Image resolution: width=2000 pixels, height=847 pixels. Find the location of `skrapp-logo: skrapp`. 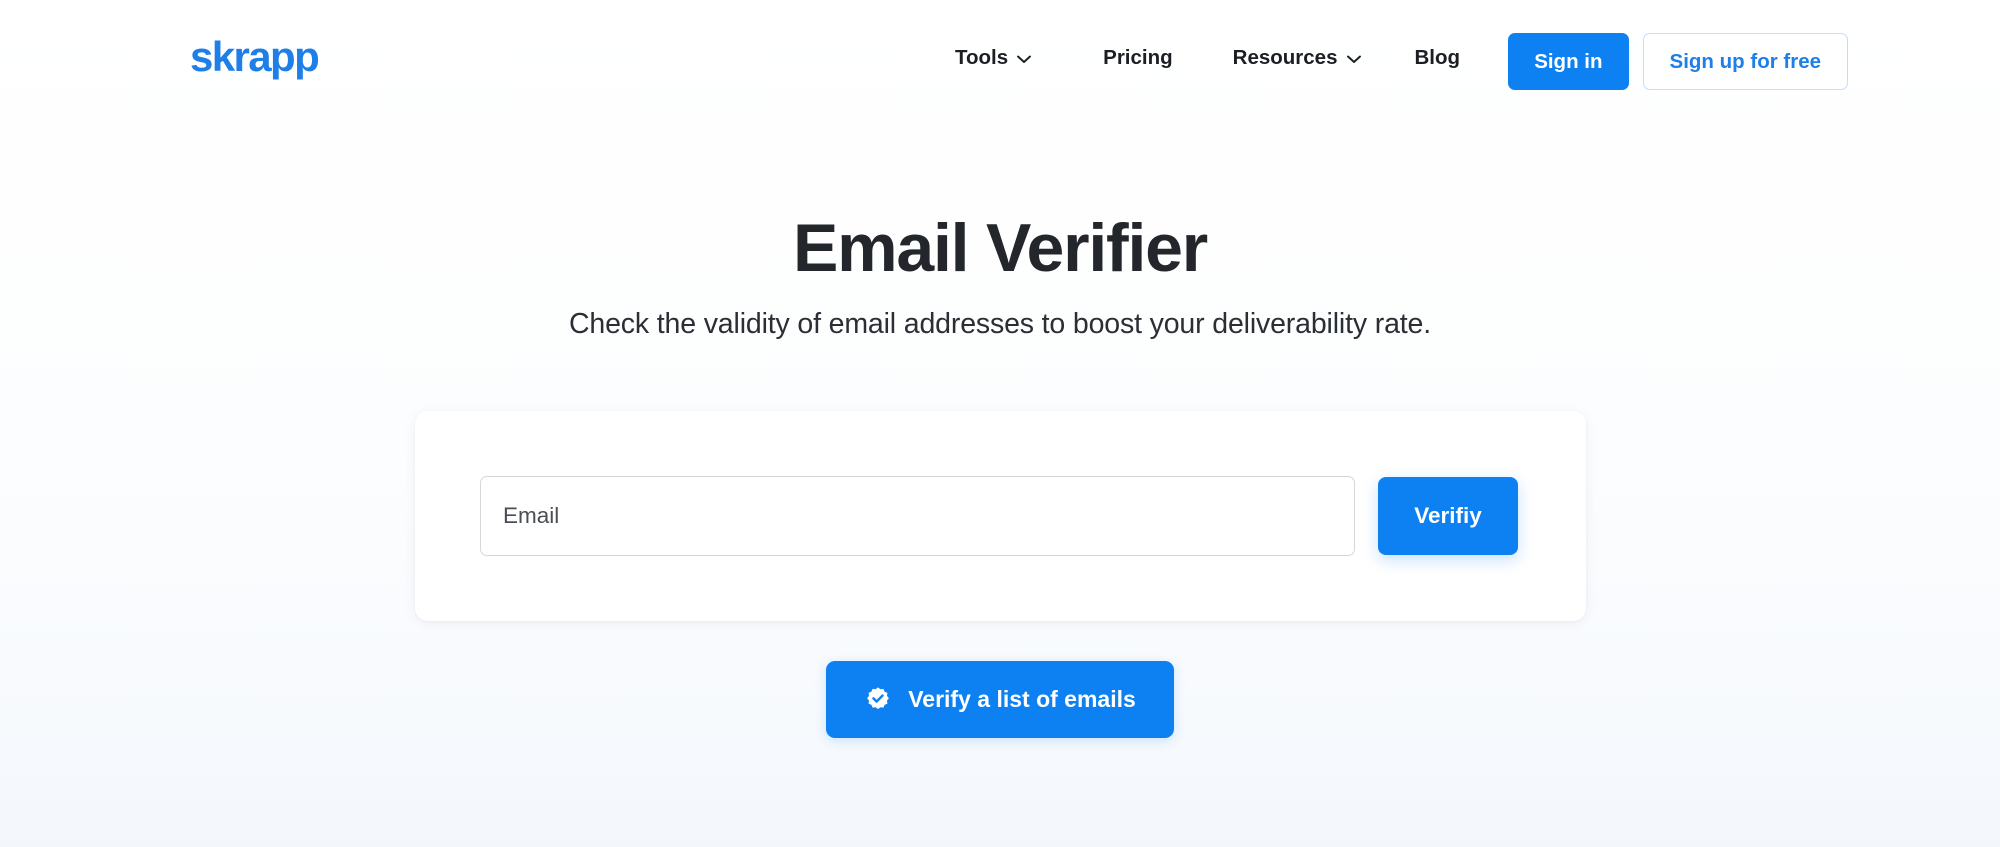

skrapp-logo: skrapp is located at coordinates (255, 57).